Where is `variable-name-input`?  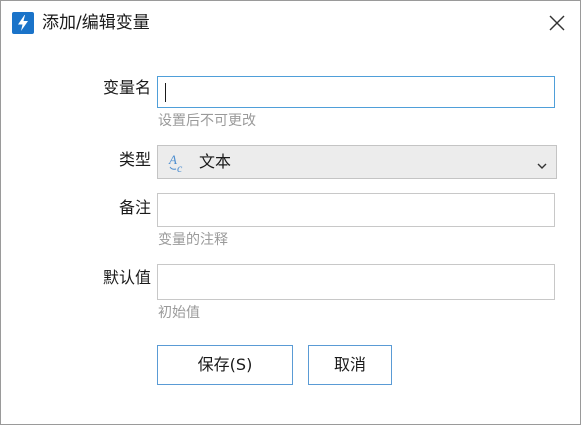 variable-name-input is located at coordinates (356, 92).